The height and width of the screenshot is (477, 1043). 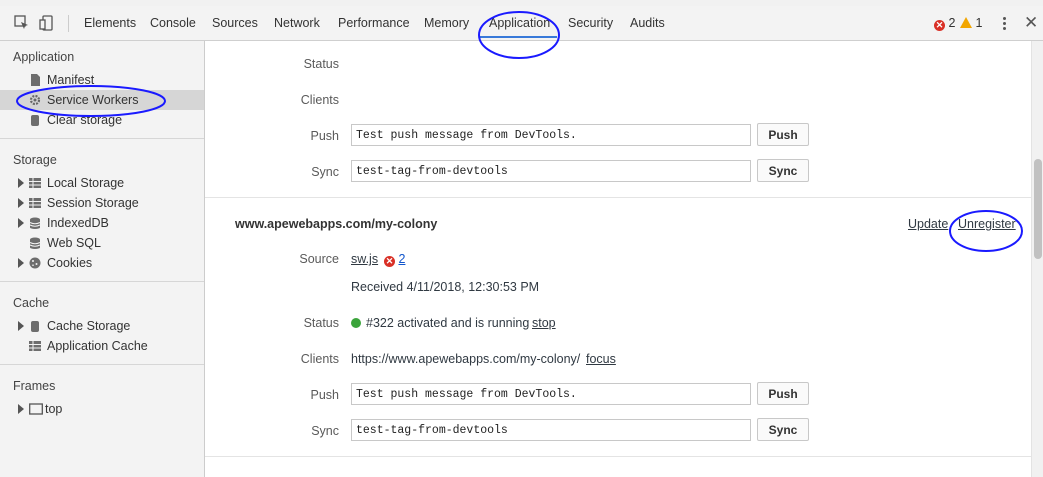 I want to click on section-title-application: Application, so click(x=44, y=57).